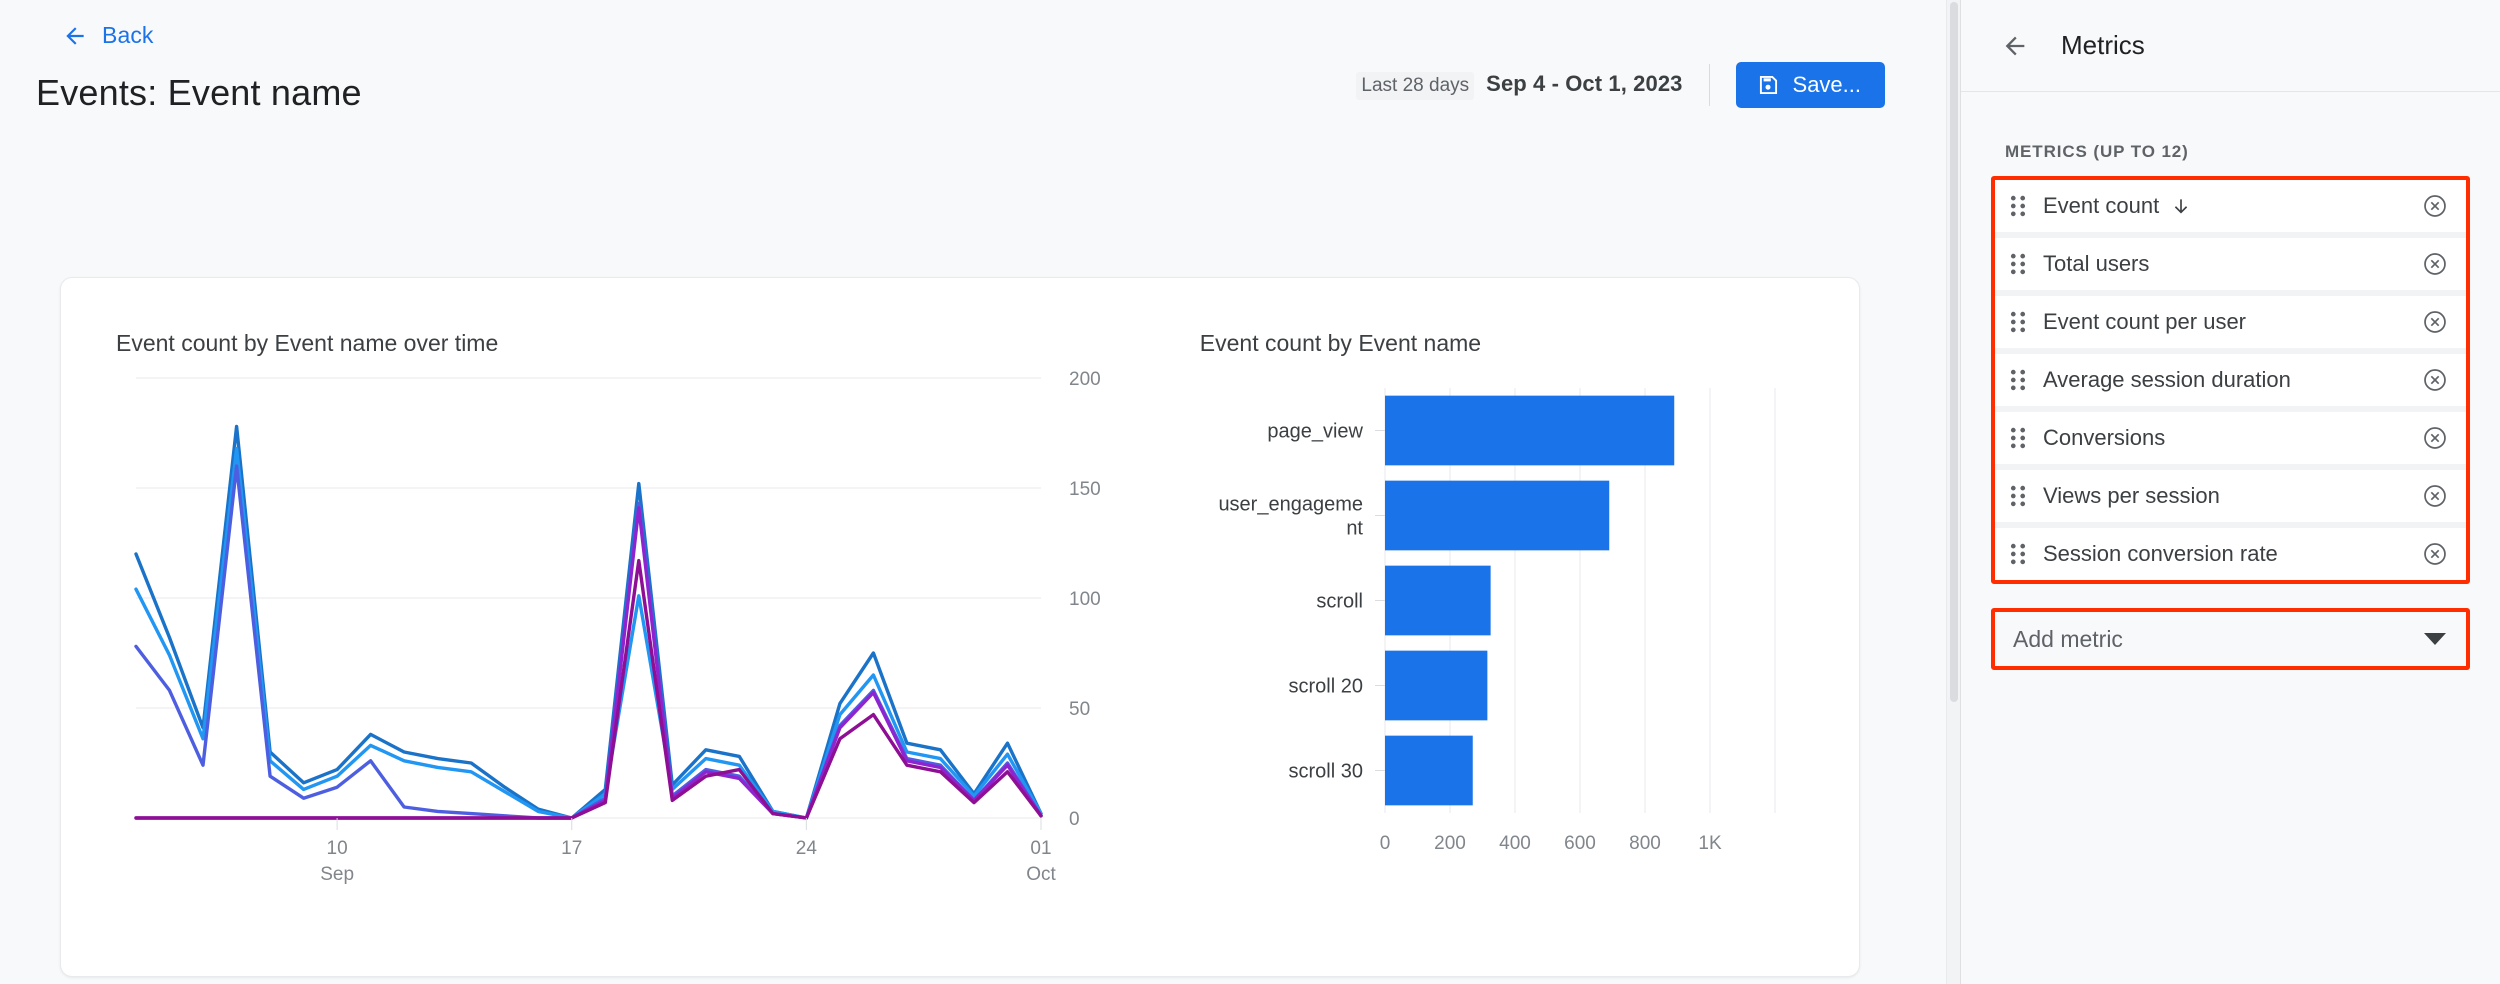 This screenshot has height=984, width=2500. I want to click on metric-row: Event count, so click(2230, 206).